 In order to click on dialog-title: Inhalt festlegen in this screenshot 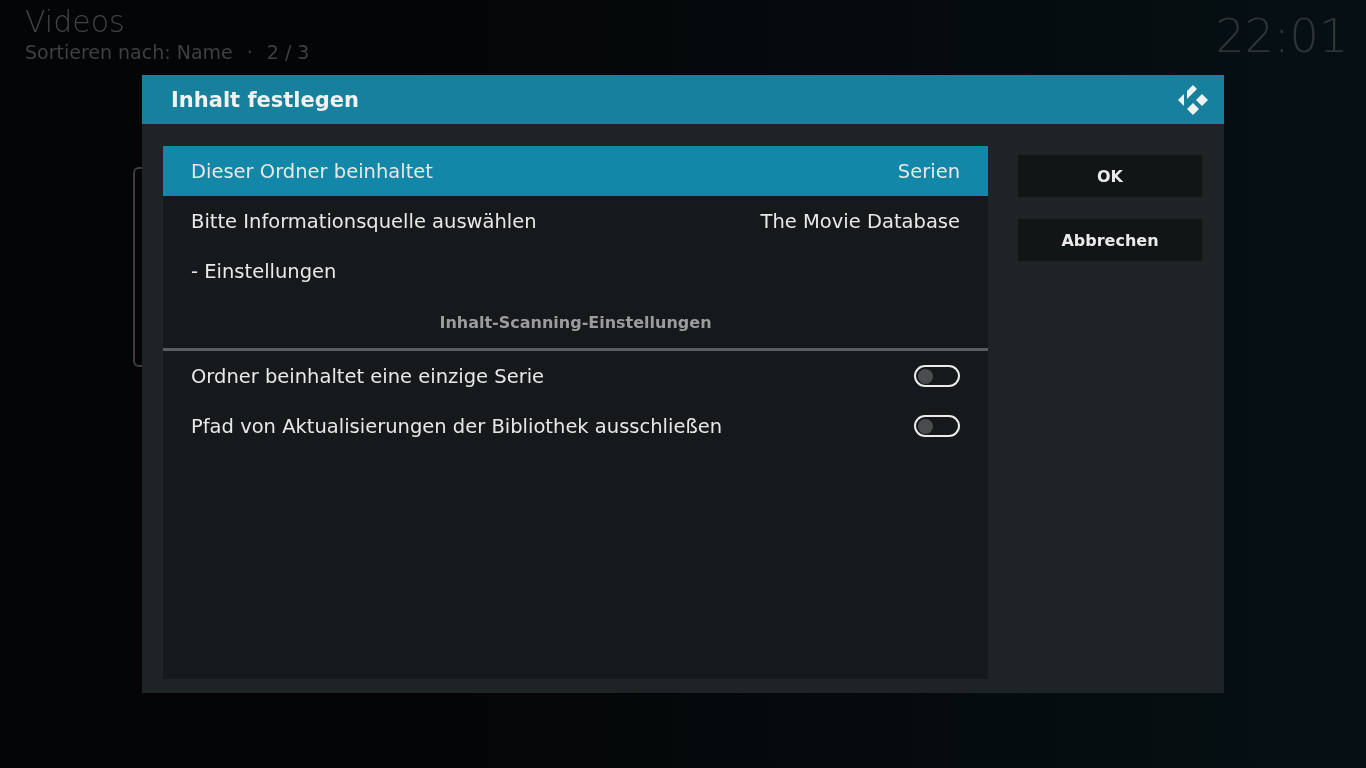, I will do `click(265, 99)`.